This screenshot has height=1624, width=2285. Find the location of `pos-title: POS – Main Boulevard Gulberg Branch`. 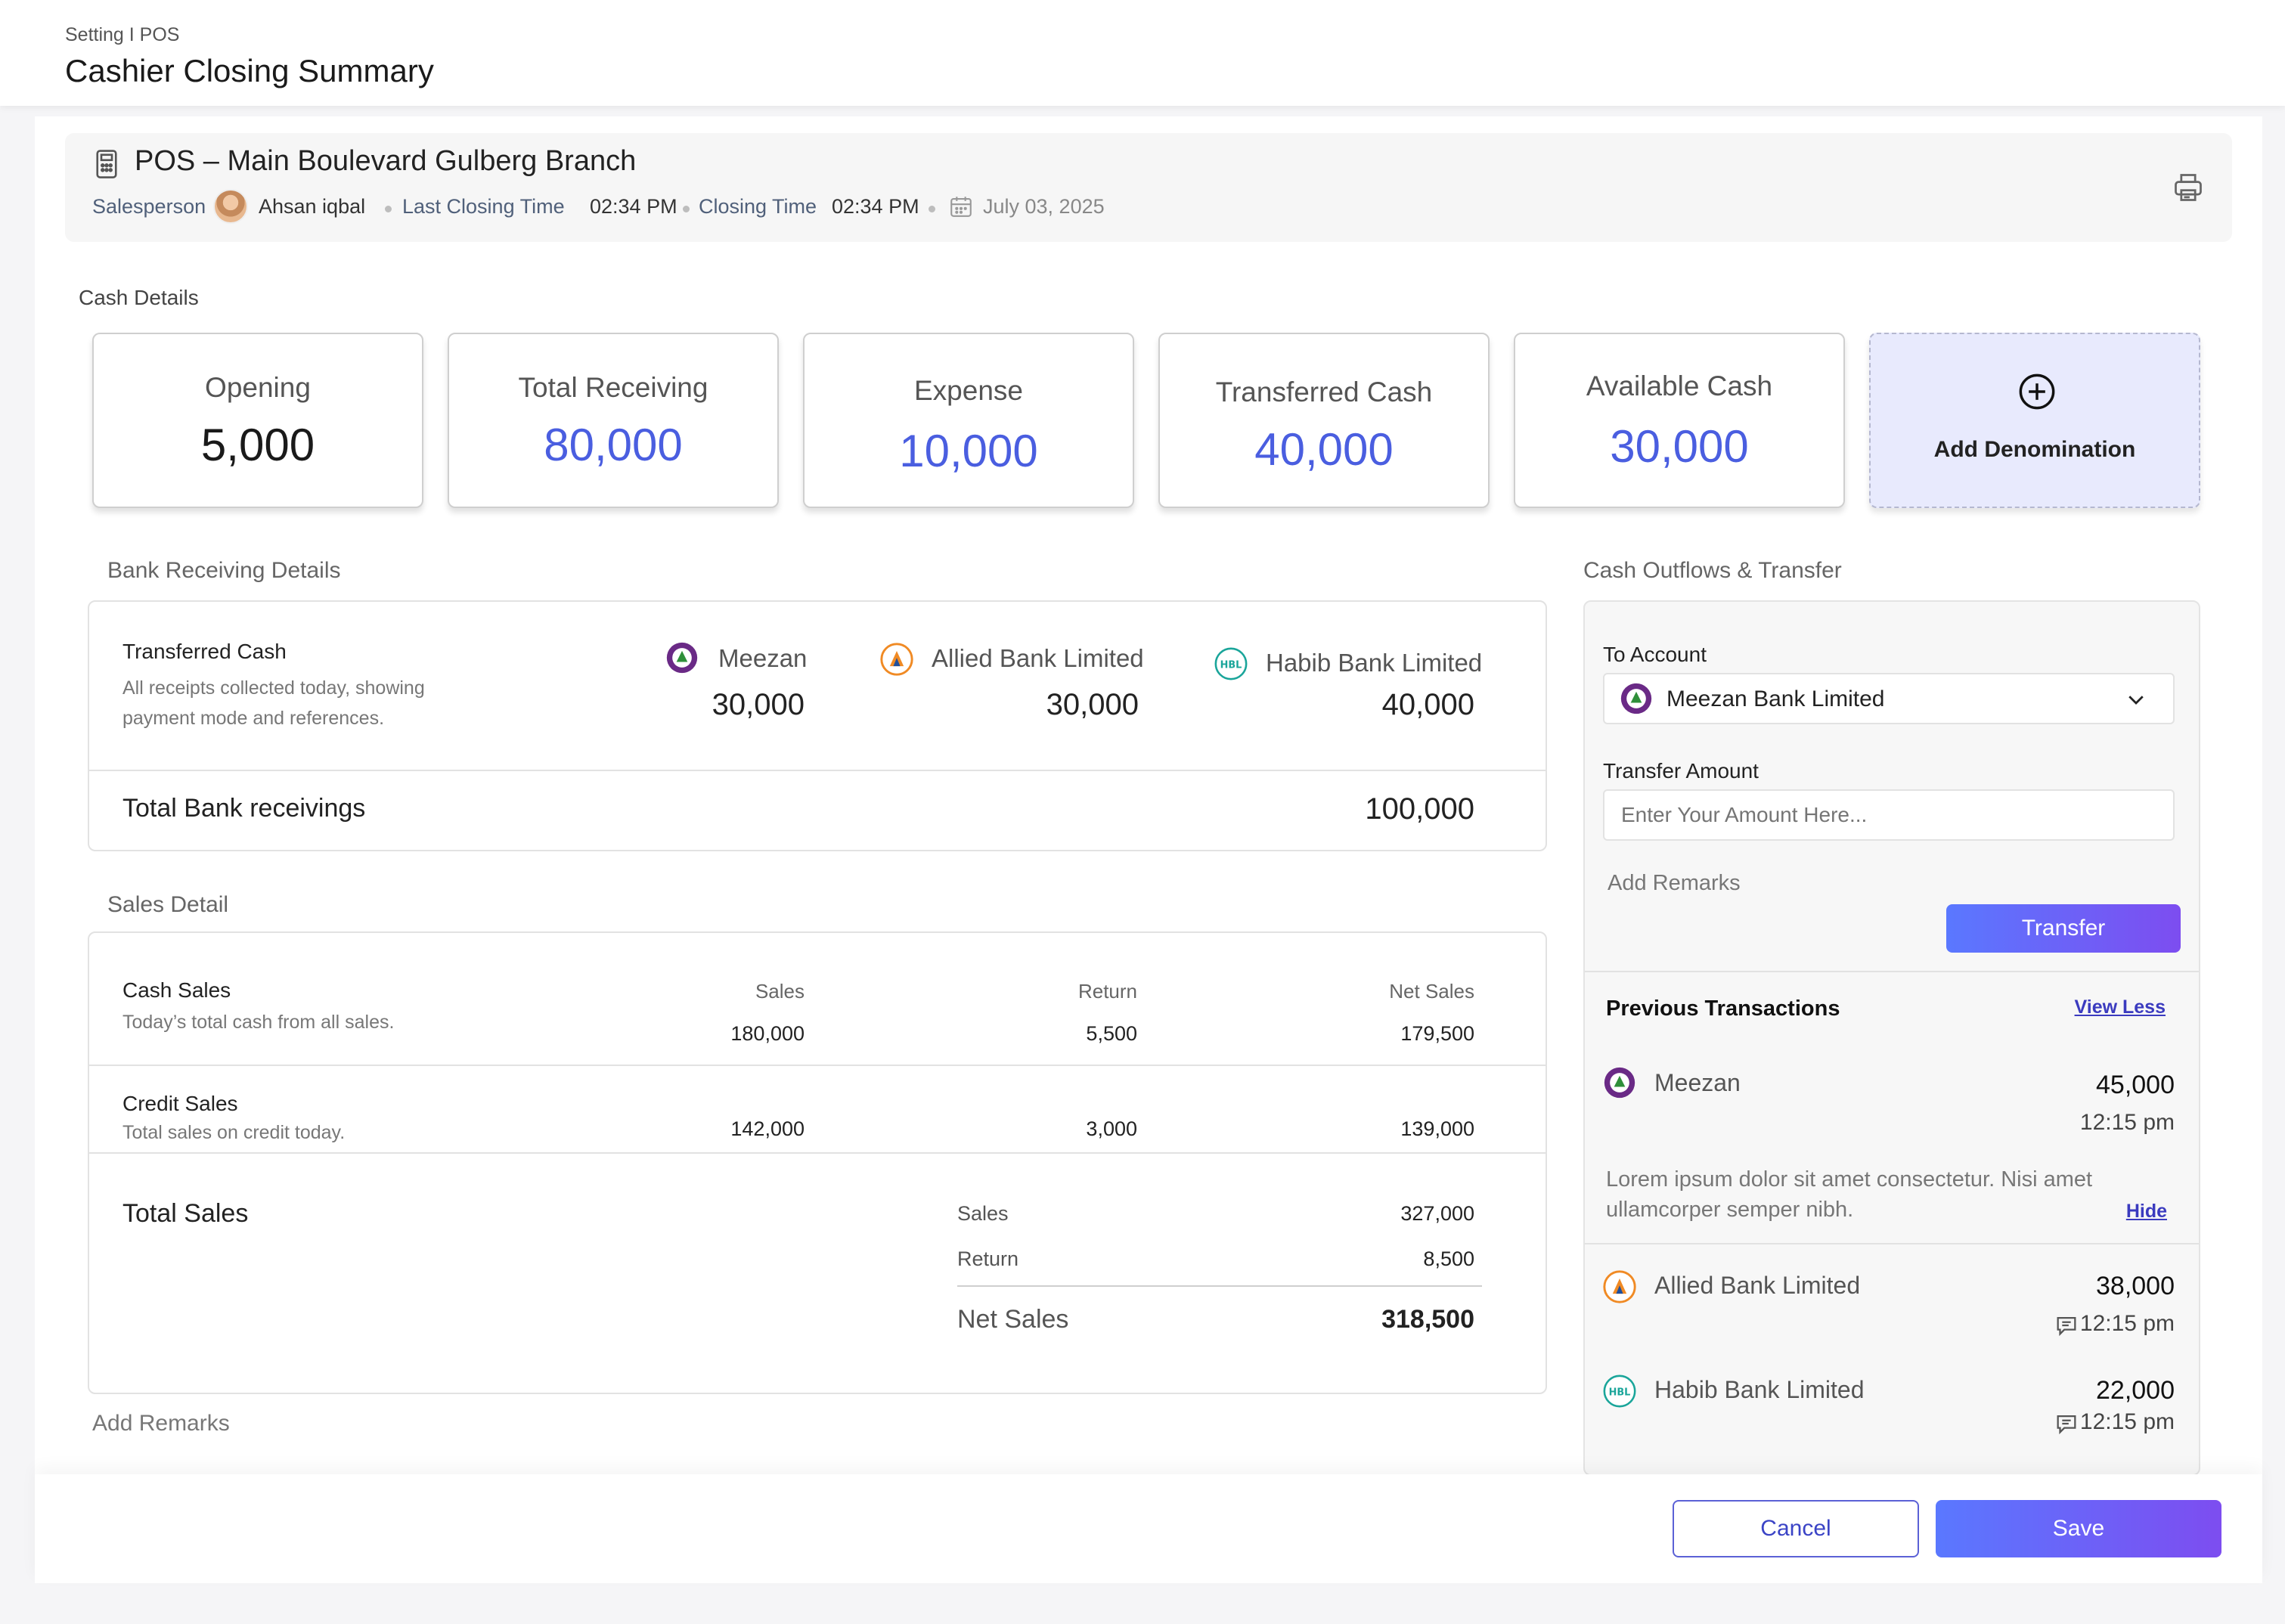

pos-title: POS – Main Boulevard Gulberg Branch is located at coordinates (386, 161).